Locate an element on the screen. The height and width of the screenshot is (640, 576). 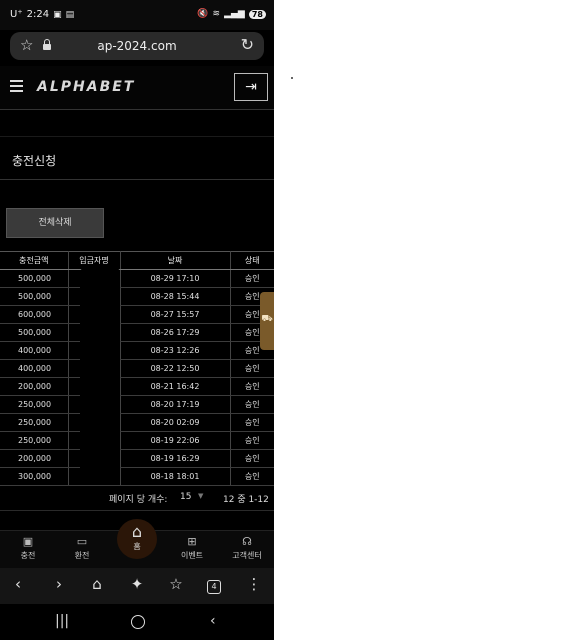
nav-exchange: ▭ 환전 is located at coordinates (82, 548).